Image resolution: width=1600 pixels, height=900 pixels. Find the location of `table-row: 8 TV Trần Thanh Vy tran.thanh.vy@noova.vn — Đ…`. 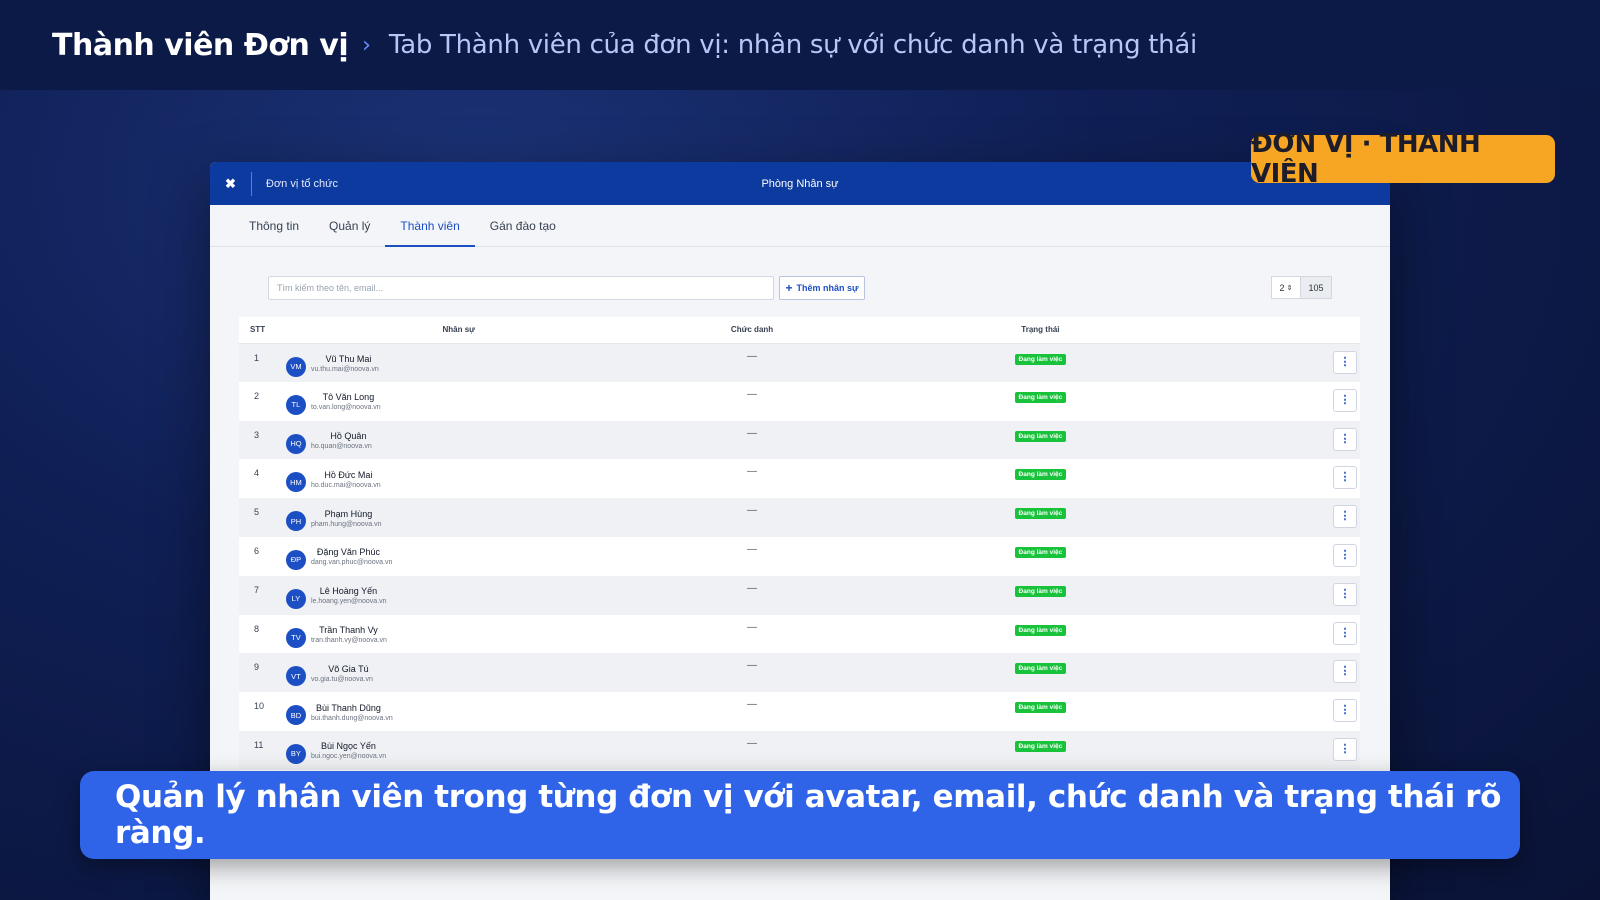

table-row: 8 TV Trần Thanh Vy tran.thanh.vy@noova.vn — Đ… is located at coordinates (799, 634).